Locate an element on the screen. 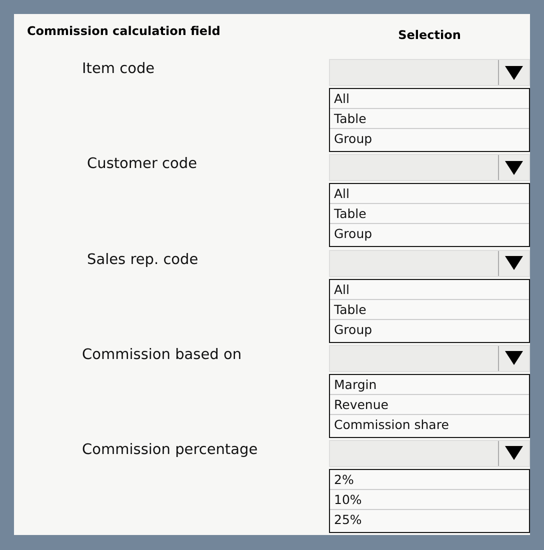 Image resolution: width=544 pixels, height=550 pixels. field-label: Customer code is located at coordinates (142, 163).